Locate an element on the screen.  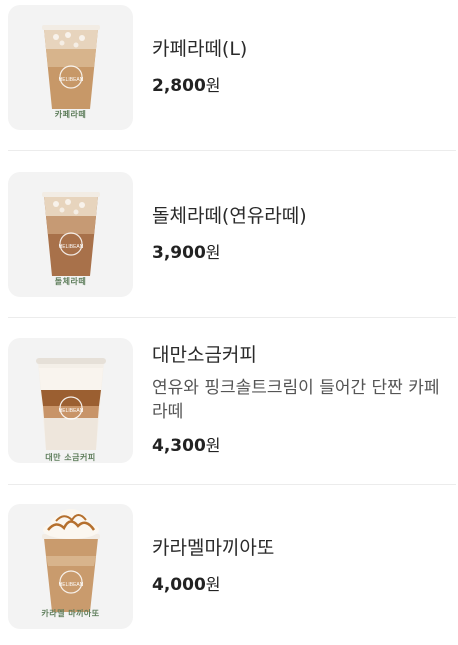
menu-item-price: 4,300원 is located at coordinates (186, 444).